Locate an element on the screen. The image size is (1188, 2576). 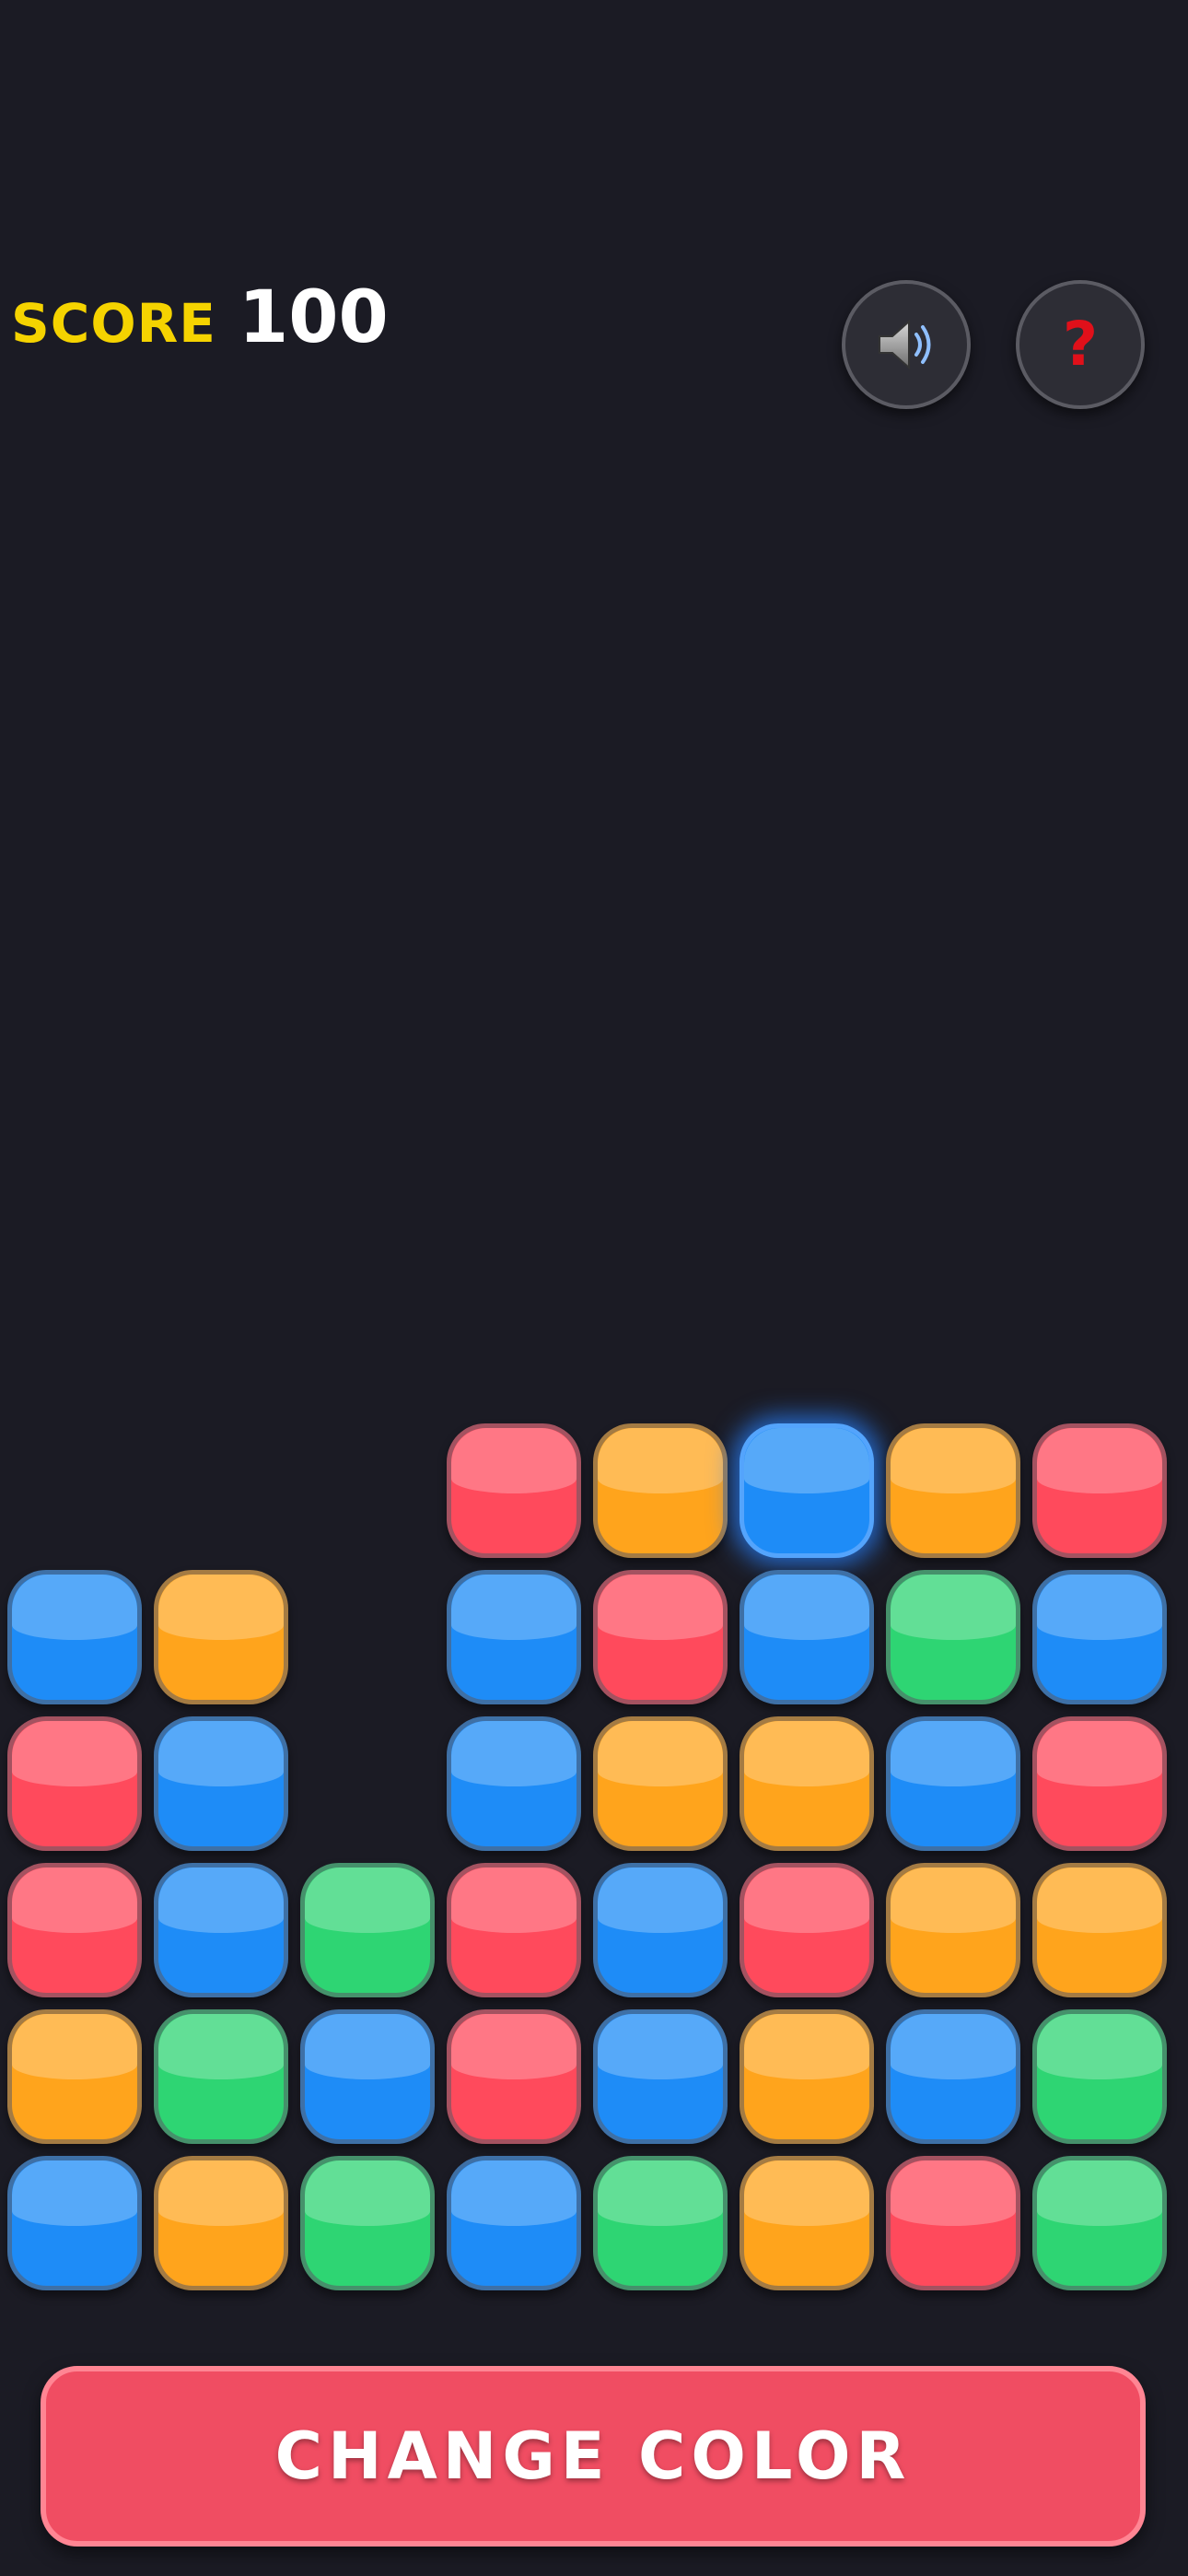
change-color-label: CHANGE COLOR is located at coordinates (593, 2456).